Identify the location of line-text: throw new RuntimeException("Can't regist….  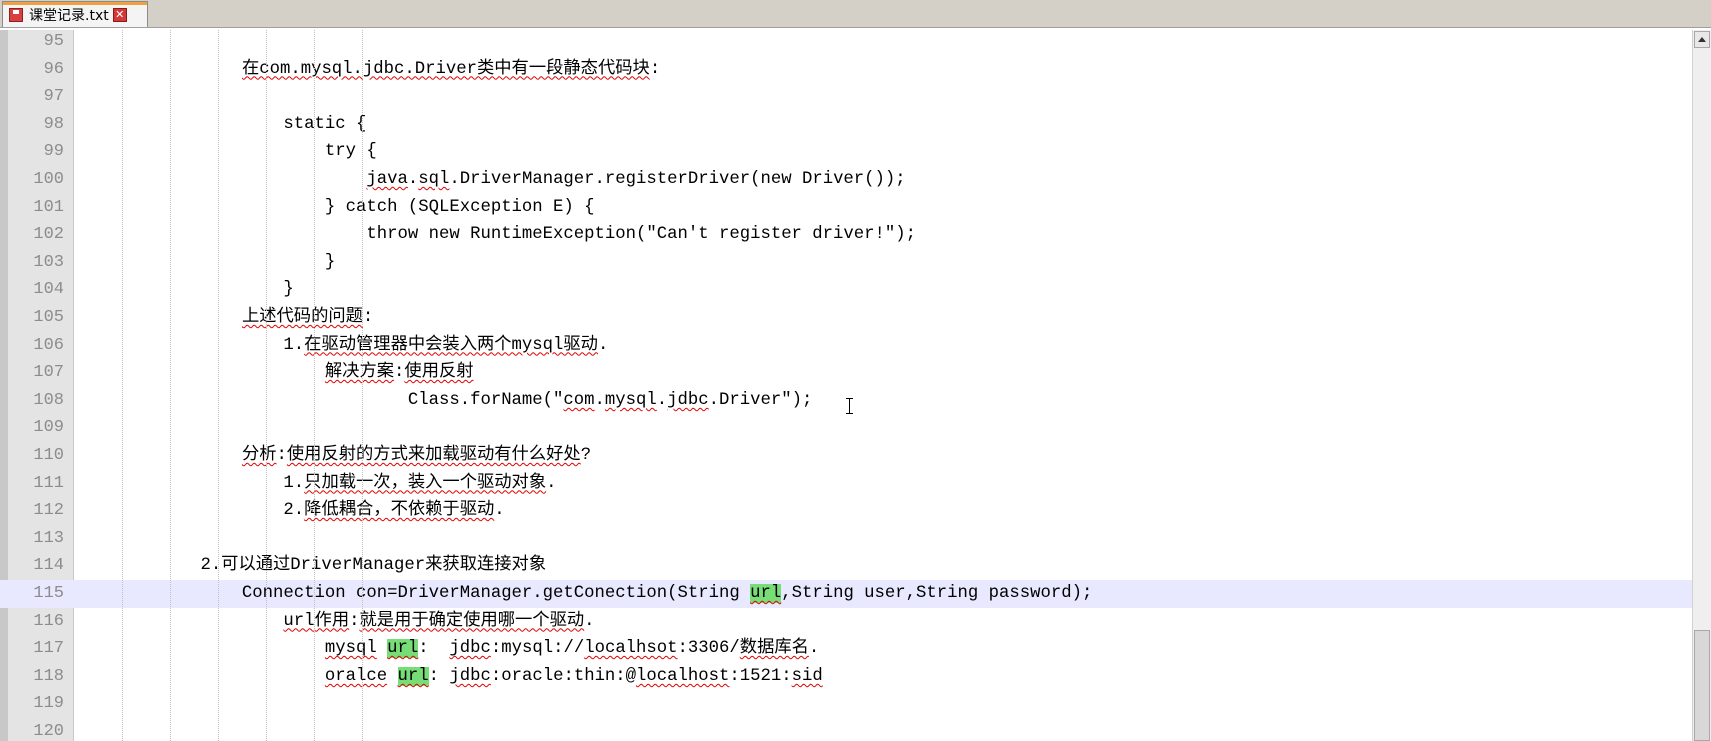
(496, 235).